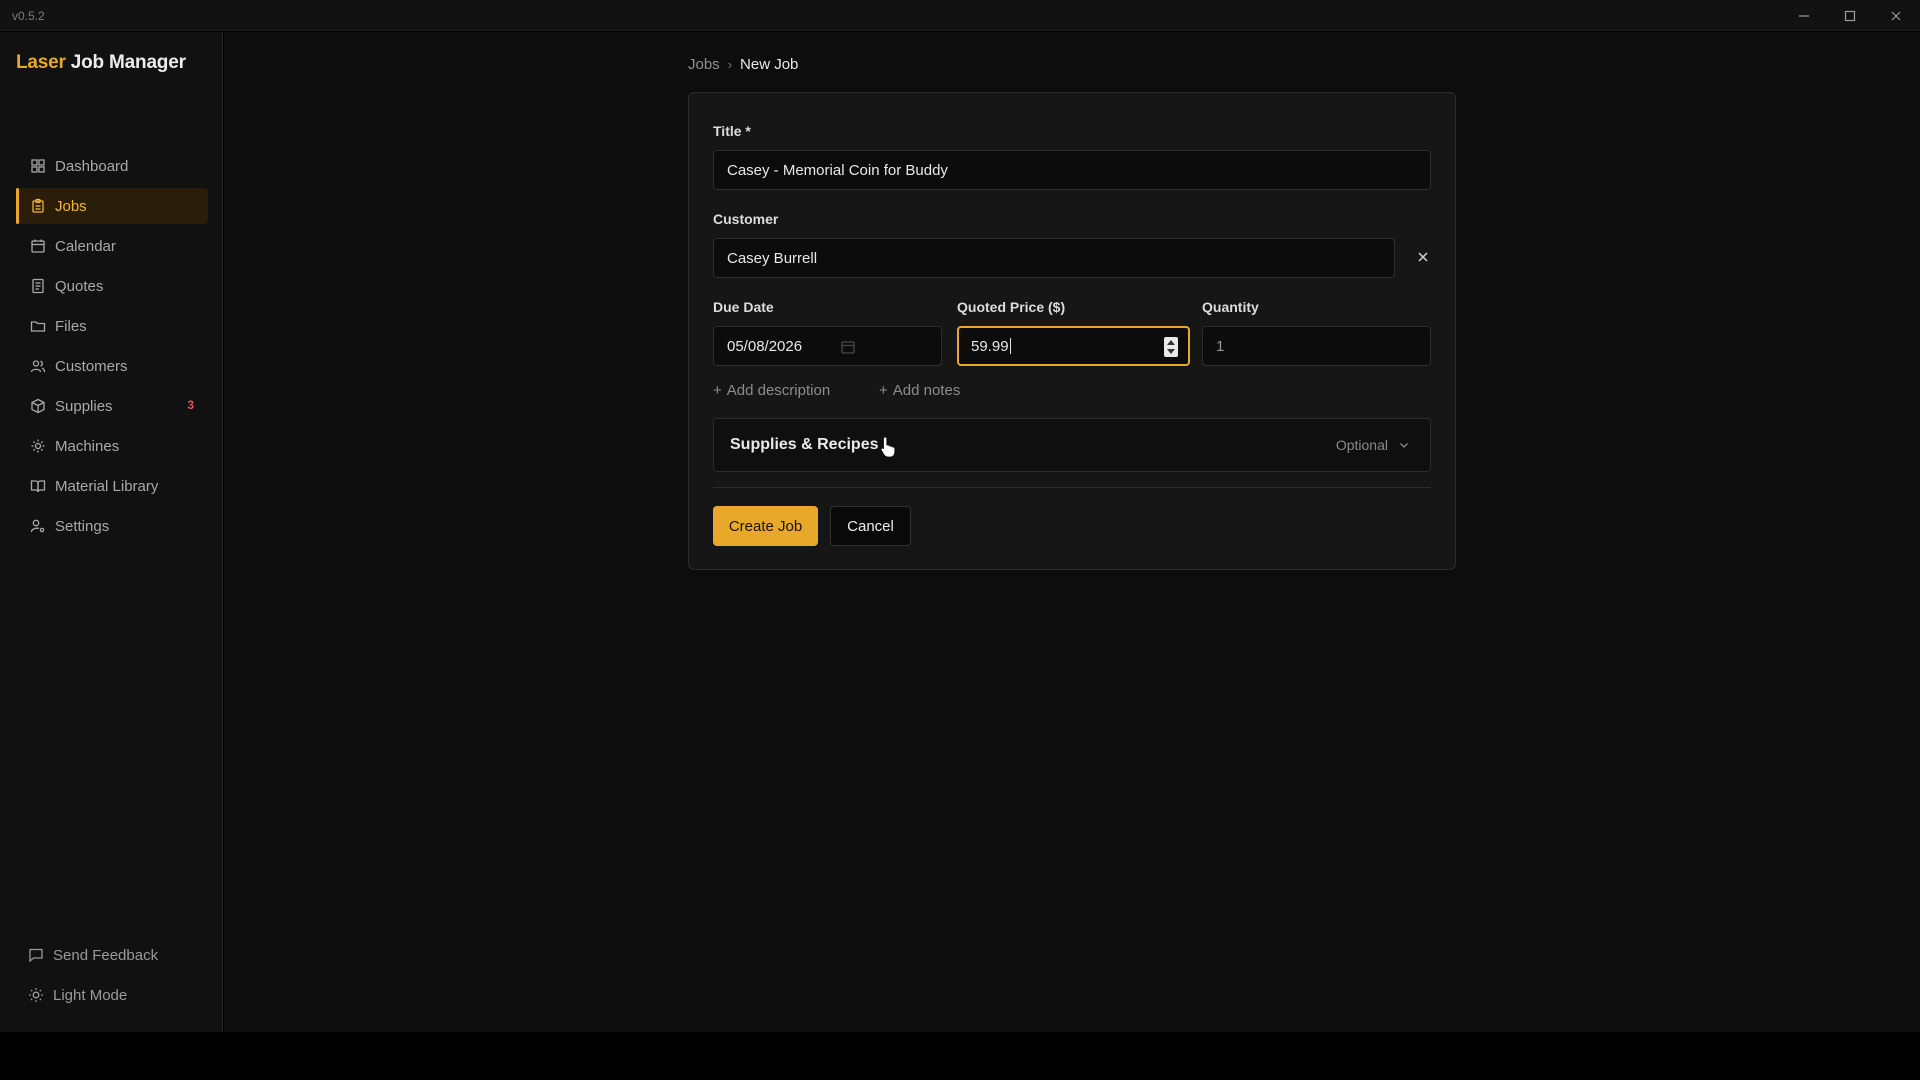 The image size is (1920, 1080). I want to click on sidebar-item-label: Customers, so click(91, 366).